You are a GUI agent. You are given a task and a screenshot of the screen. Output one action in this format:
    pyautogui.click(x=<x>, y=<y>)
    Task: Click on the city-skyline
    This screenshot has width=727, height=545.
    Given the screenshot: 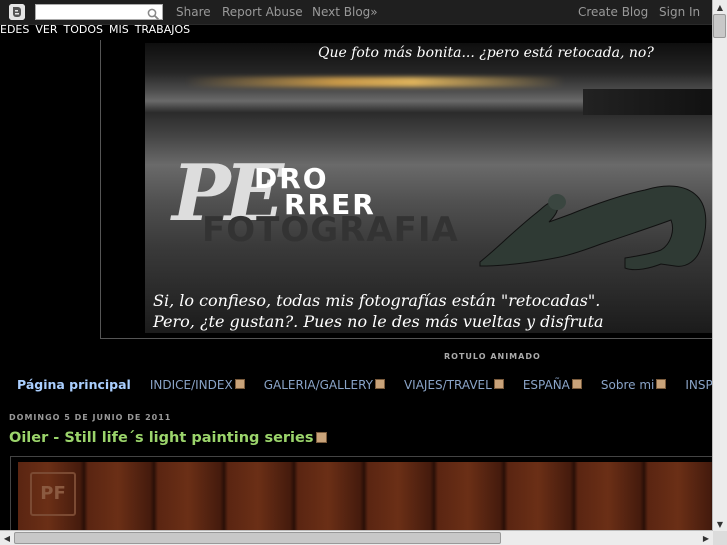 What is the action you would take?
    pyautogui.click(x=648, y=102)
    